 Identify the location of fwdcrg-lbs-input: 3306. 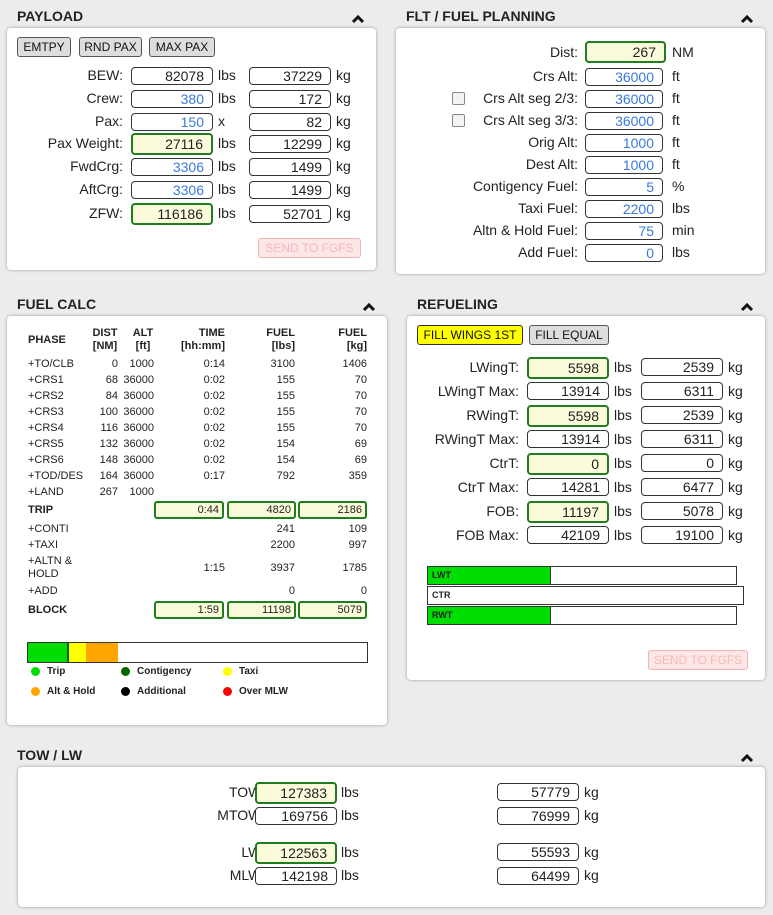
(172, 167).